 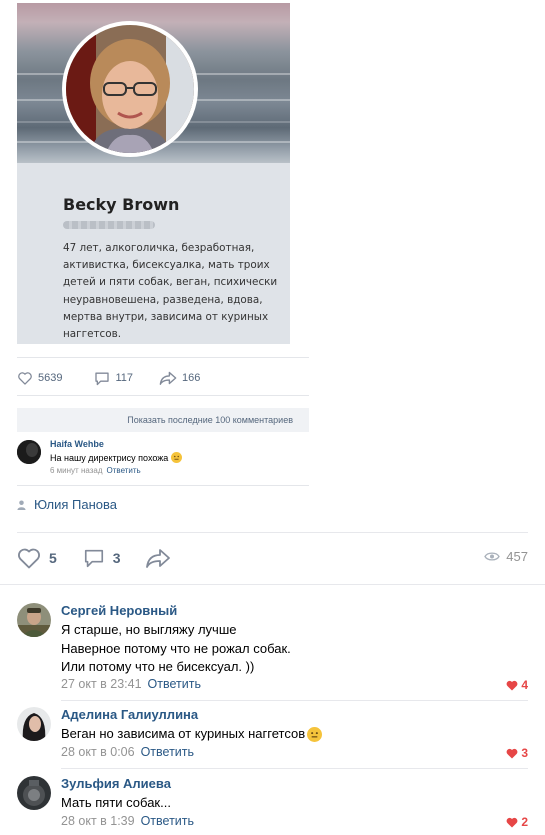 What do you see at coordinates (130, 89) in the screenshot?
I see `profile-avatar` at bounding box center [130, 89].